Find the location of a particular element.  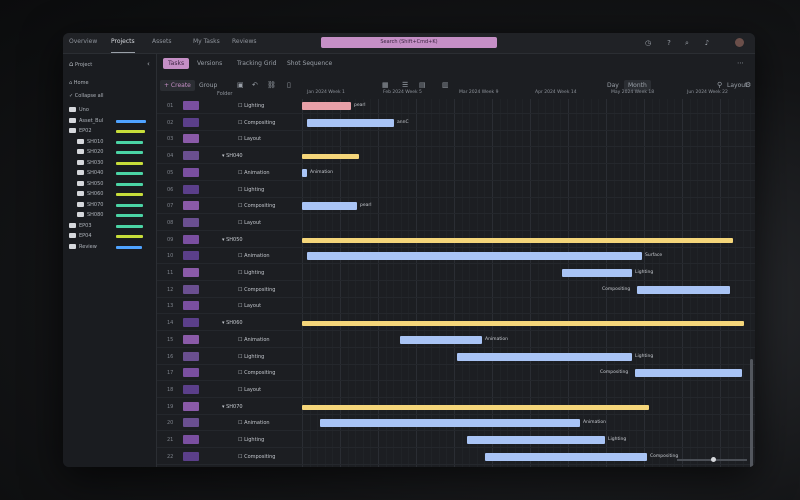

help-icon: ? is located at coordinates (669, 43).